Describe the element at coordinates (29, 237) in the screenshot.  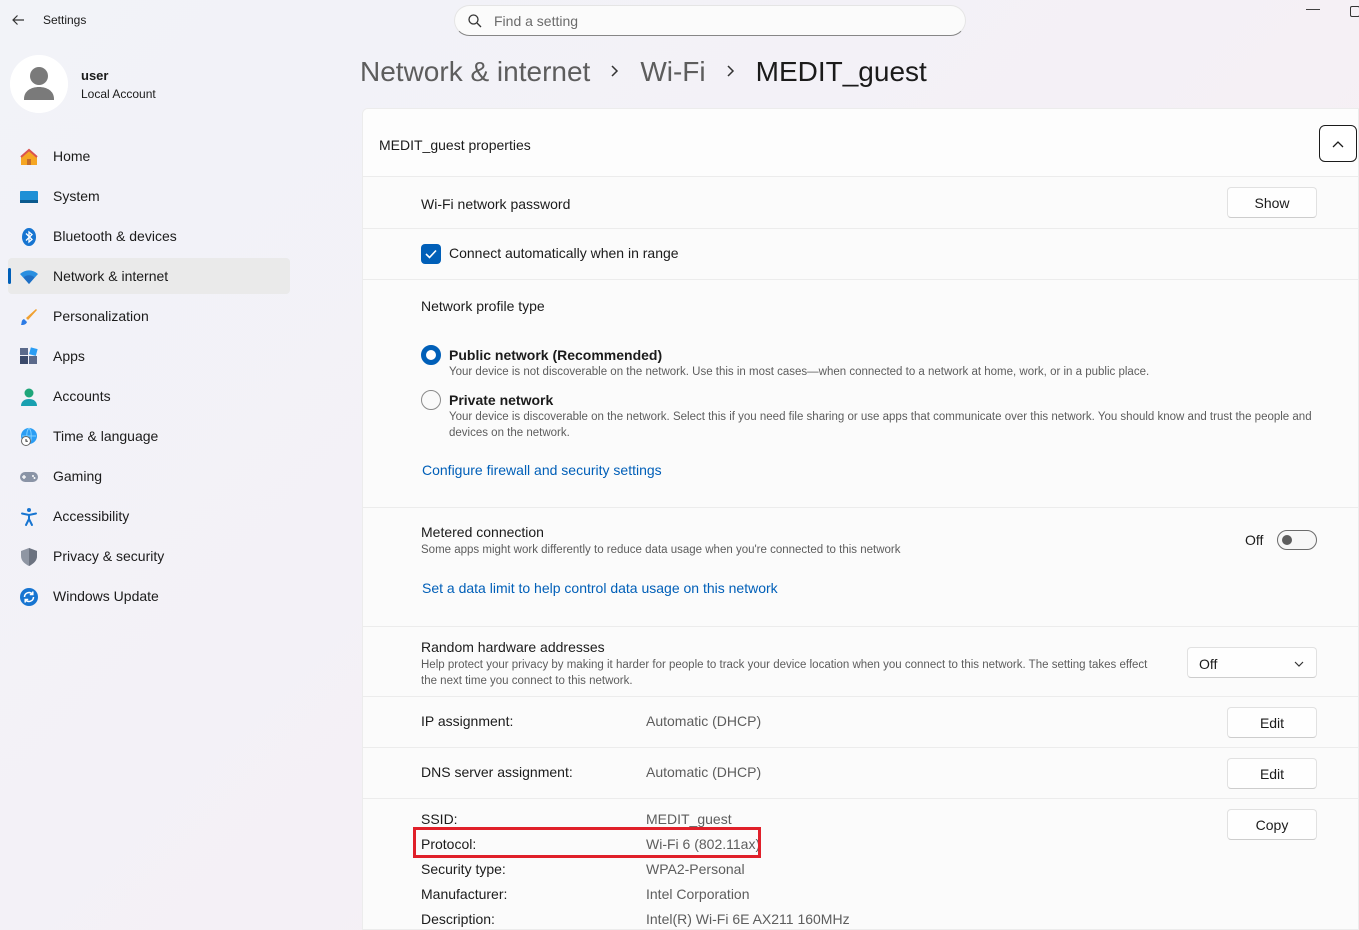
I see `bluetooth-icon` at that location.